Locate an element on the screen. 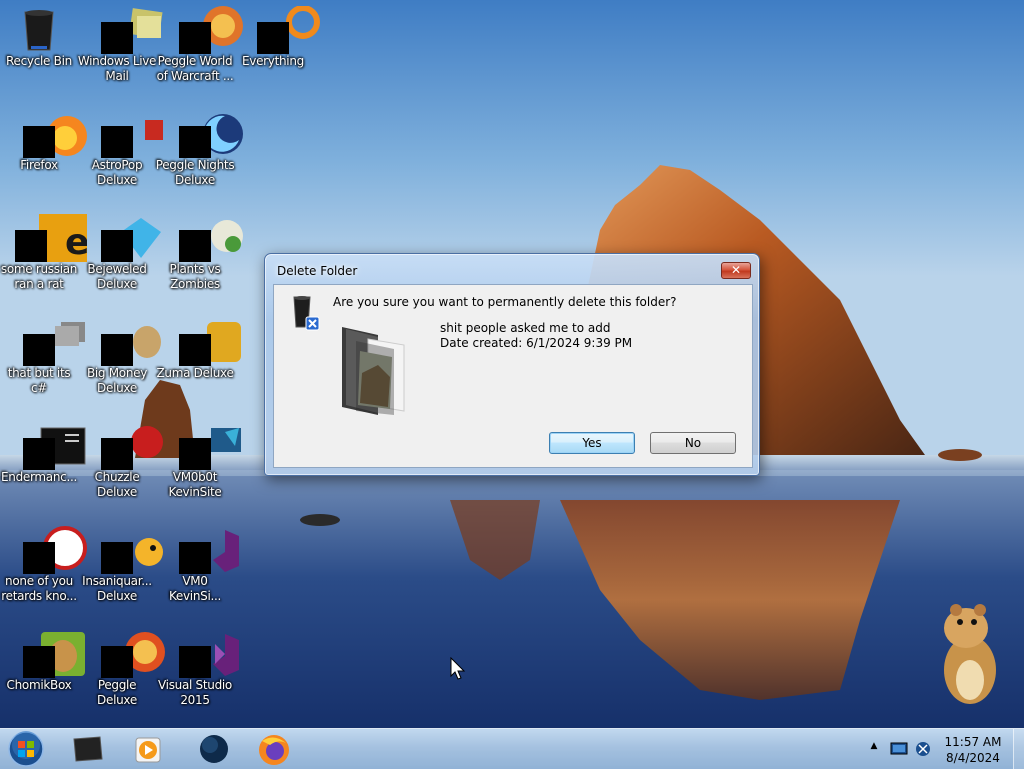 This screenshot has width=1024, height=771. desktop-icon-some-russian: e some russian ran a rat is located at coordinates (43, 250).